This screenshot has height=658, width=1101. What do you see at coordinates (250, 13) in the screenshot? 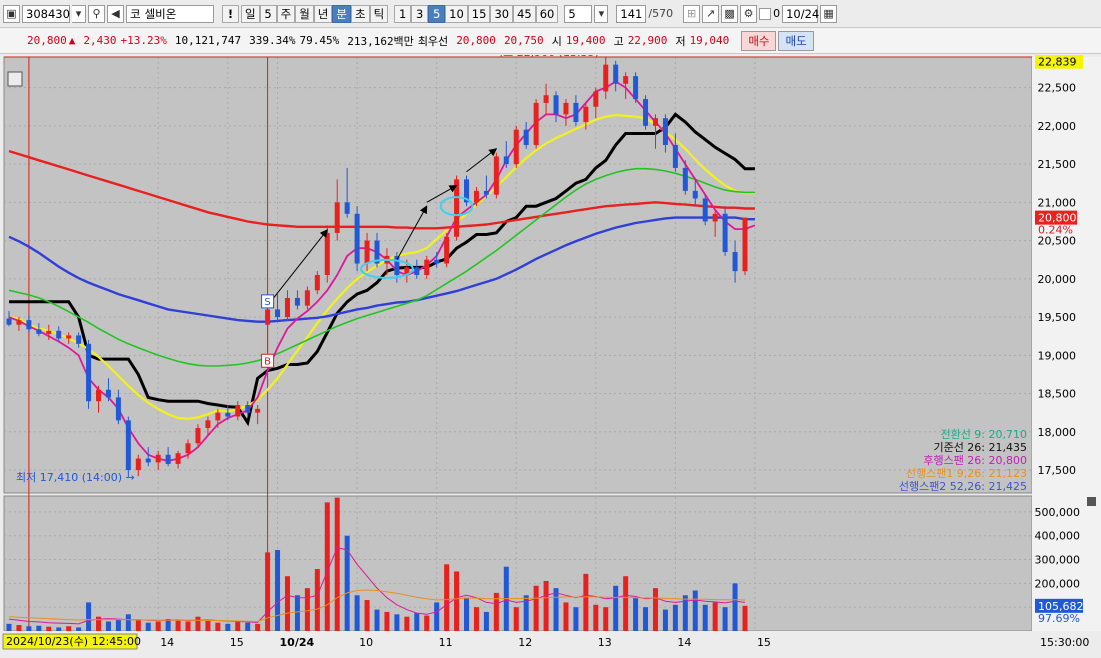
I see `period-tab-0: 일` at bounding box center [250, 13].